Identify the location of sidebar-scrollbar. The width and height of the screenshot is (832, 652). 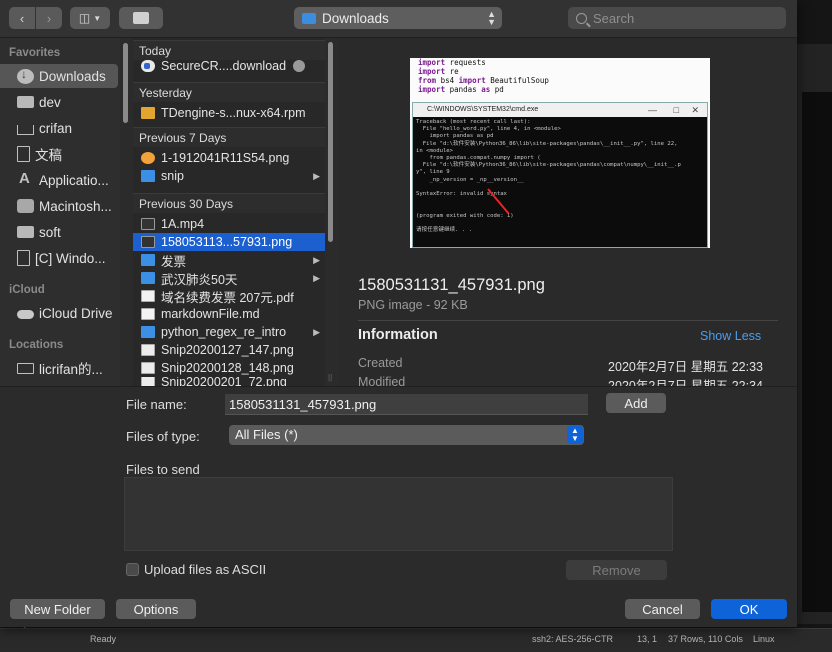
(125, 212).